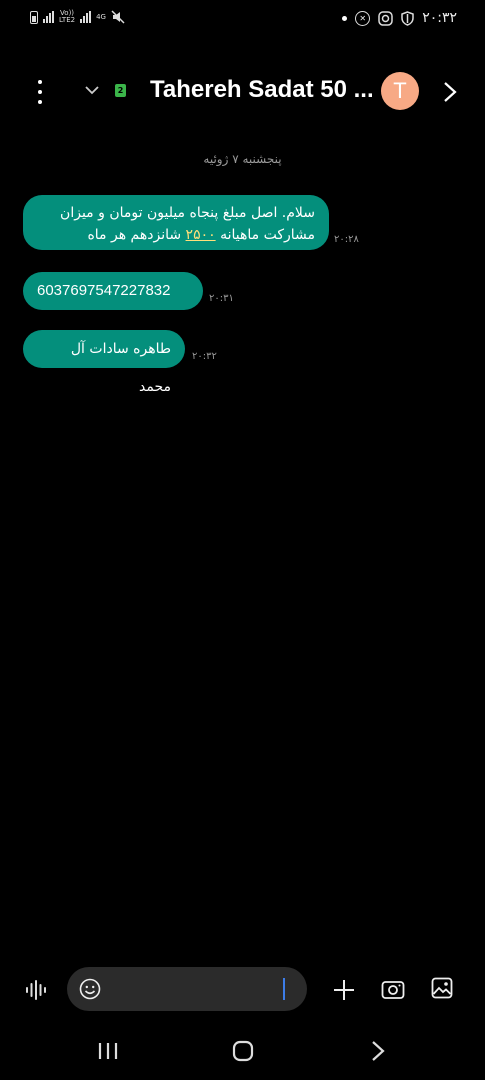 The height and width of the screenshot is (1080, 485). What do you see at coordinates (113, 291) in the screenshot?
I see `message-bubble: 6037697547227832` at bounding box center [113, 291].